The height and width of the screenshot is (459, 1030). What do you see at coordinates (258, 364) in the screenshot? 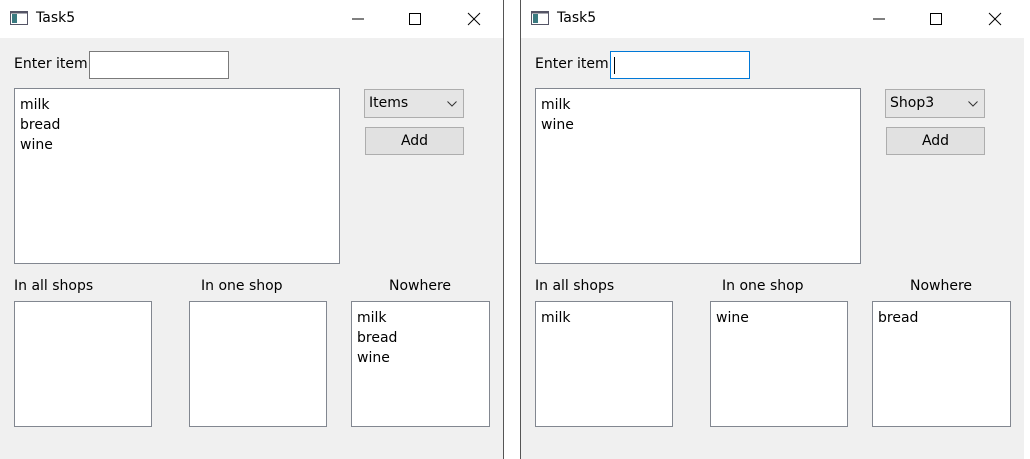
I see `one-shop-listbox` at bounding box center [258, 364].